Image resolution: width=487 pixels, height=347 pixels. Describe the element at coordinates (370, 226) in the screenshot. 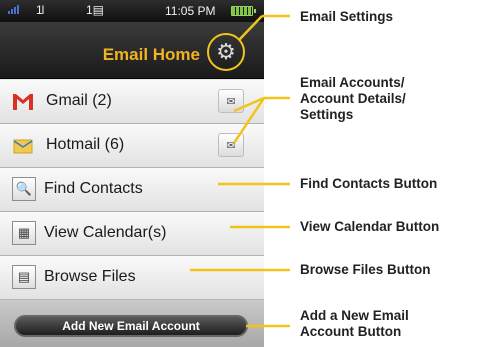

I see `callout-view-calendar: View Calendar Button` at that location.